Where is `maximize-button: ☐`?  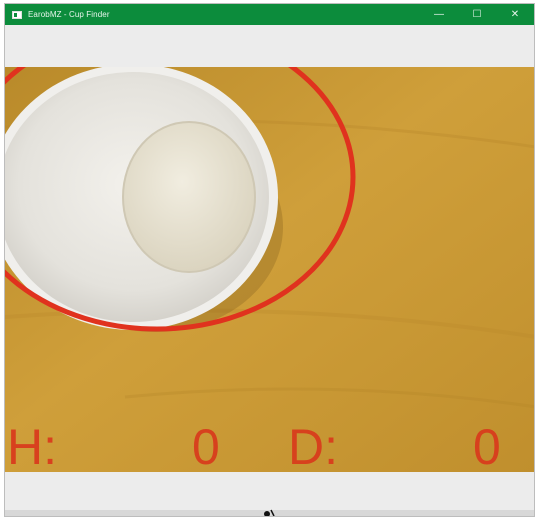
maximize-button: ☐ is located at coordinates (477, 14).